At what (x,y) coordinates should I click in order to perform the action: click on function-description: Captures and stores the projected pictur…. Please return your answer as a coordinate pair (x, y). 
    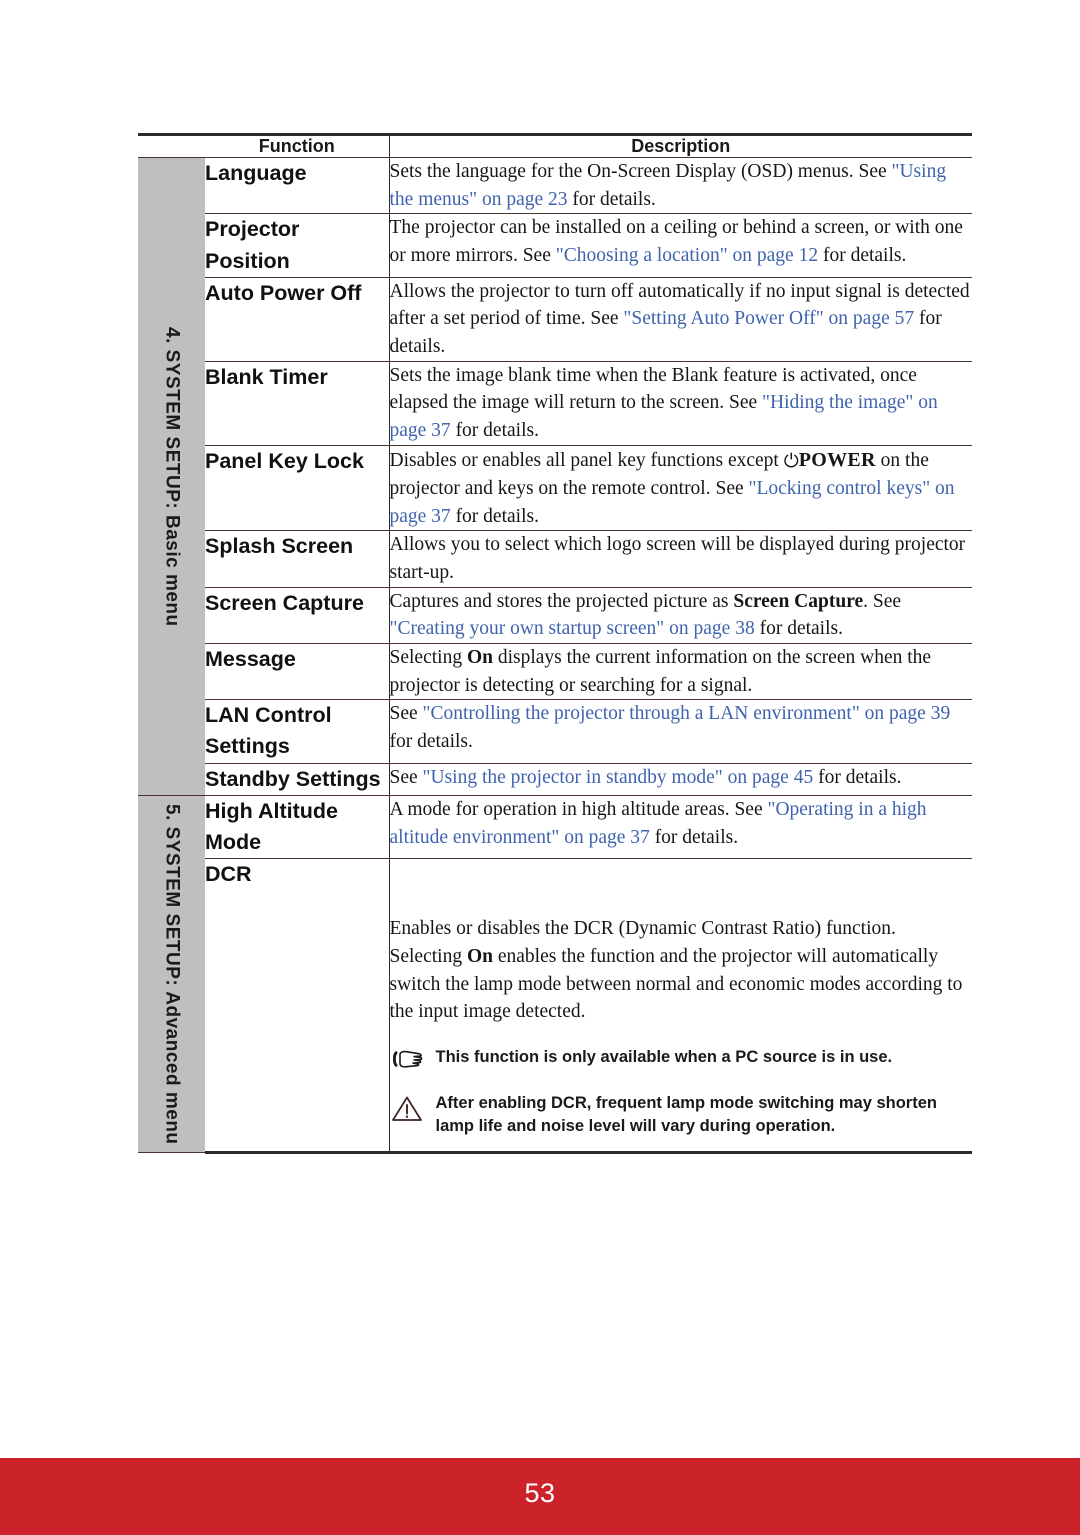
    Looking at the image, I should click on (680, 615).